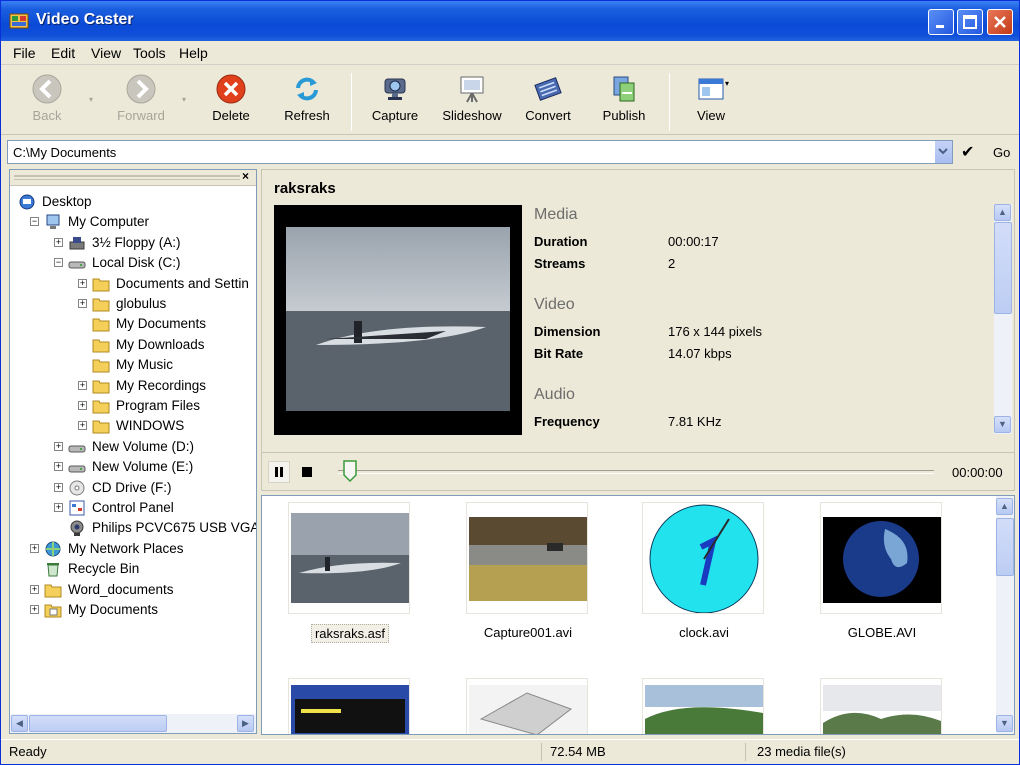 The image size is (1020, 765). I want to click on tree-node: + WINDOWS, so click(164, 426).